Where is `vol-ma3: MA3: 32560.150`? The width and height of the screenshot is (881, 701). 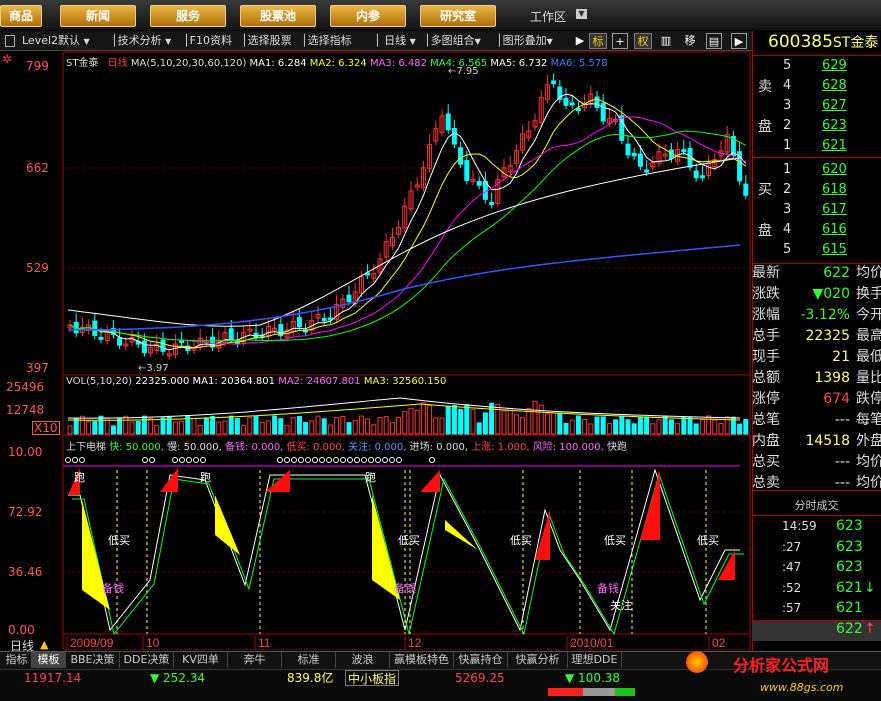
vol-ma3: MA3: 32560.150 is located at coordinates (405, 381).